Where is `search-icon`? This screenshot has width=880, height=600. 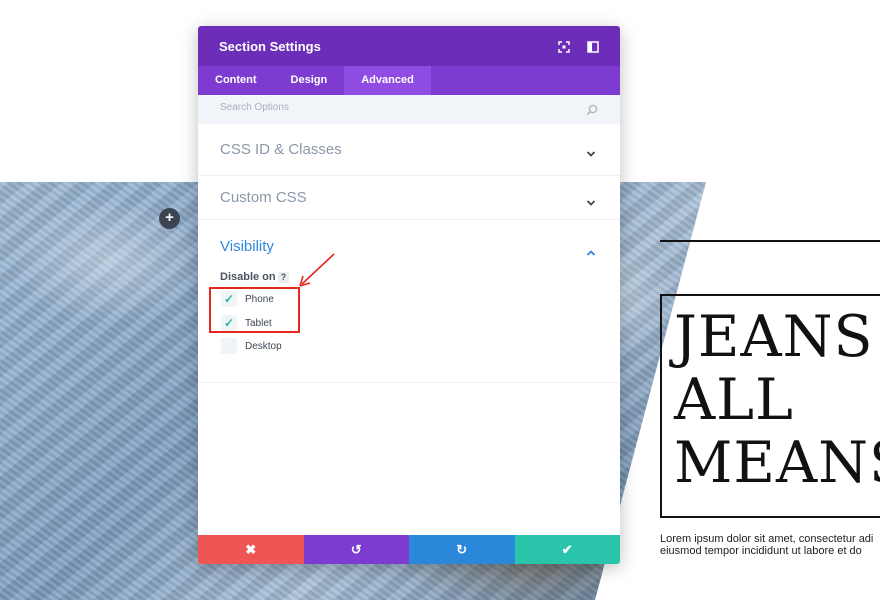 search-icon is located at coordinates (592, 112).